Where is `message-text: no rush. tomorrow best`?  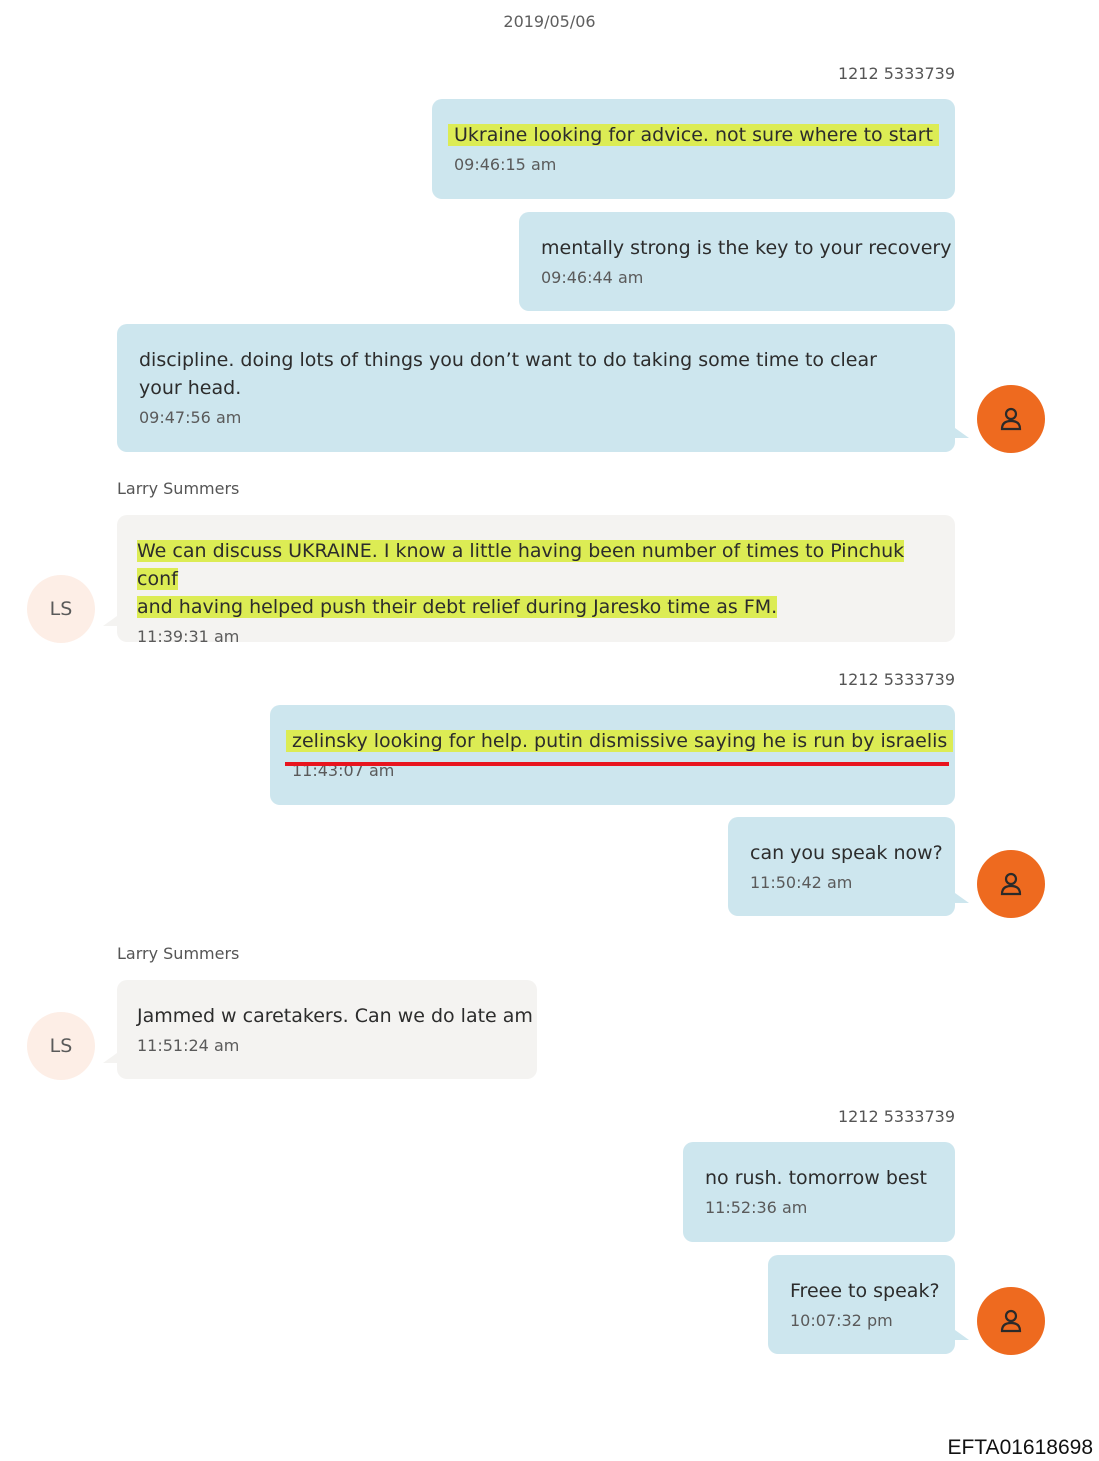
message-text: no rush. tomorrow best is located at coordinates (816, 1178).